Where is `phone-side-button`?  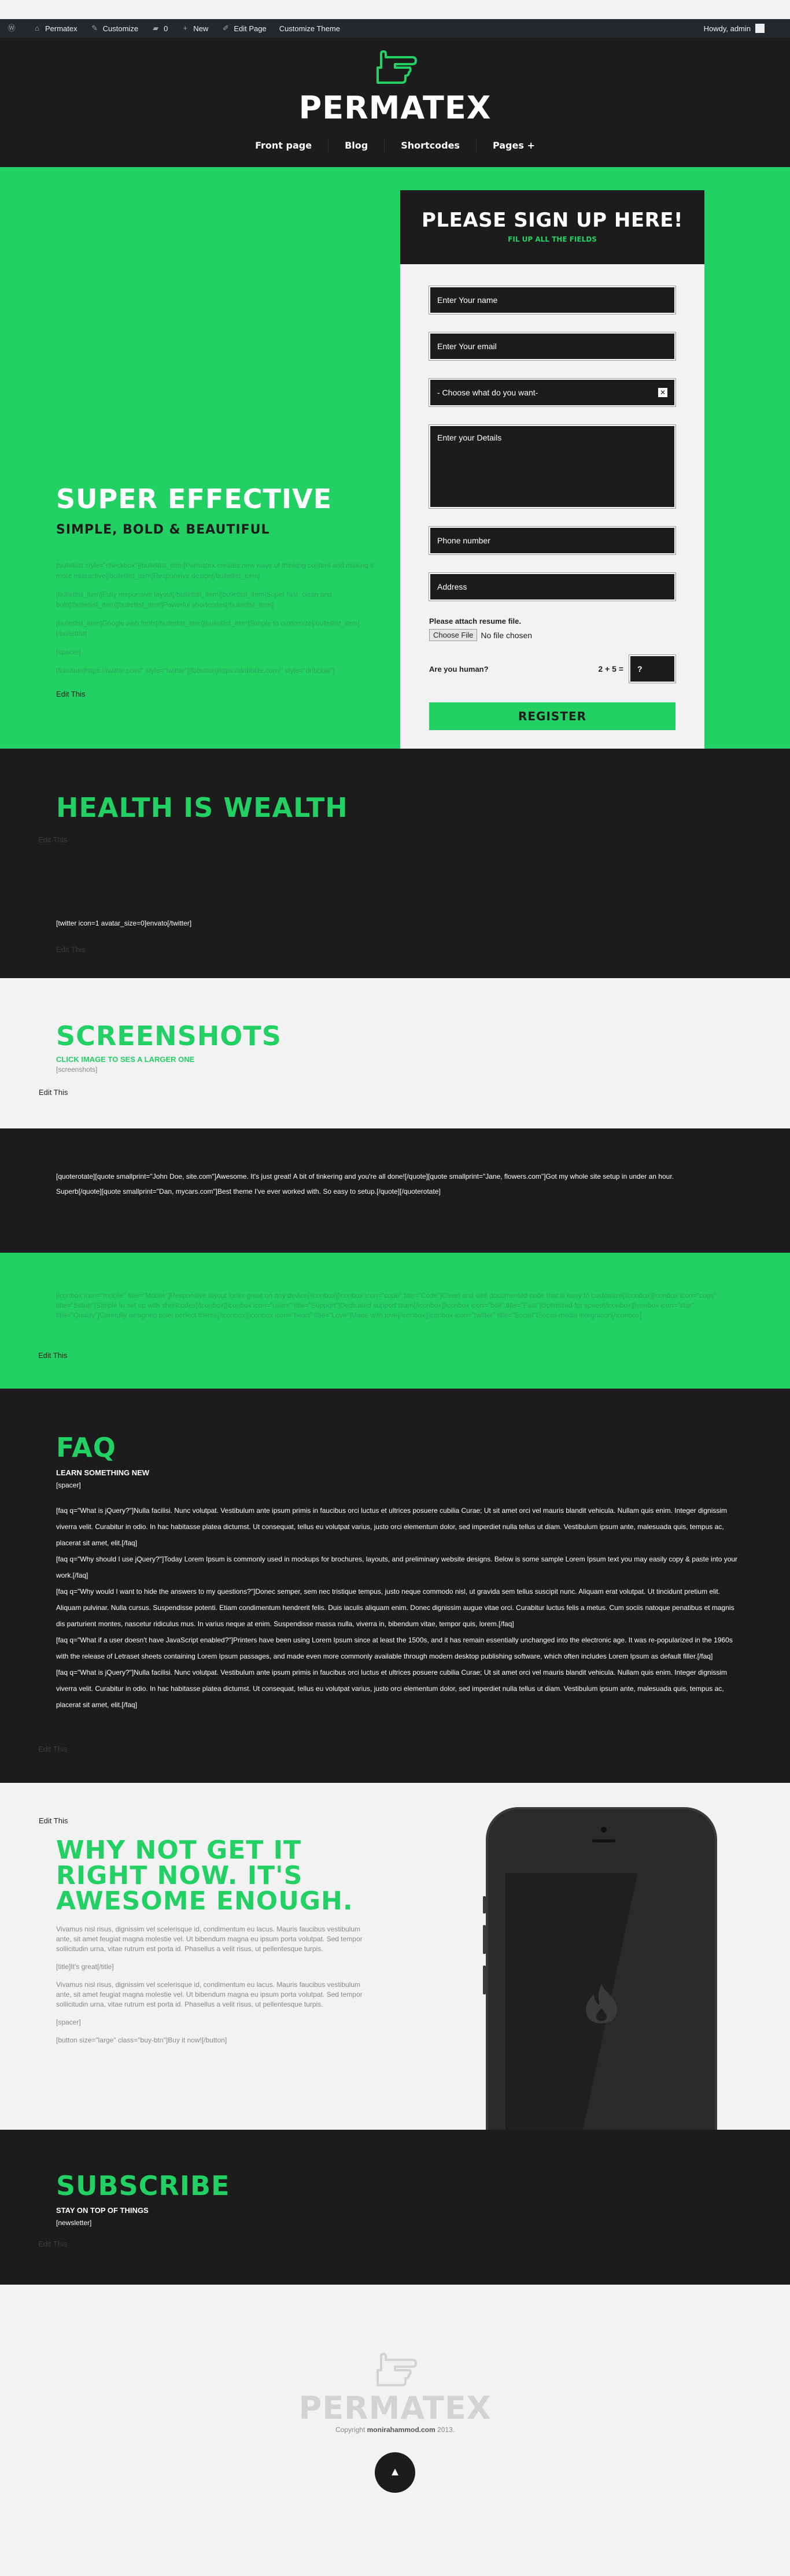 phone-side-button is located at coordinates (484, 1905).